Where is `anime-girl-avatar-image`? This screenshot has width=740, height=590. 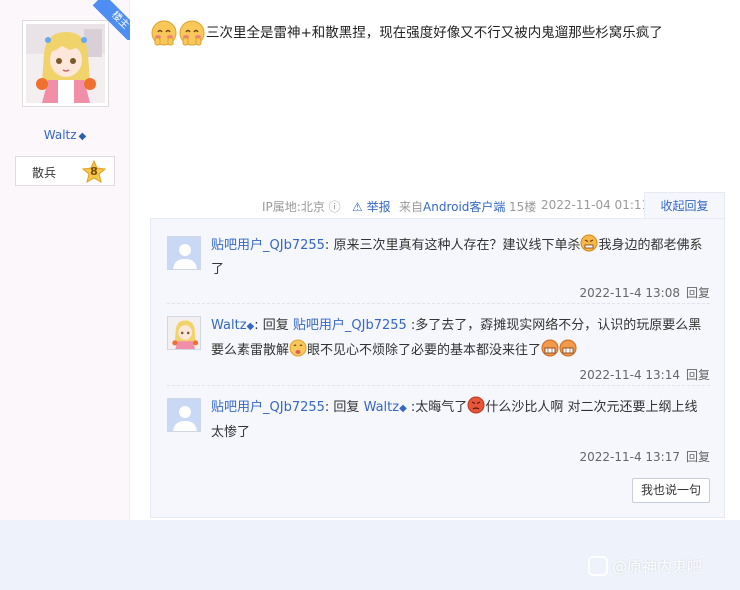
anime-girl-avatar-image is located at coordinates (184, 333).